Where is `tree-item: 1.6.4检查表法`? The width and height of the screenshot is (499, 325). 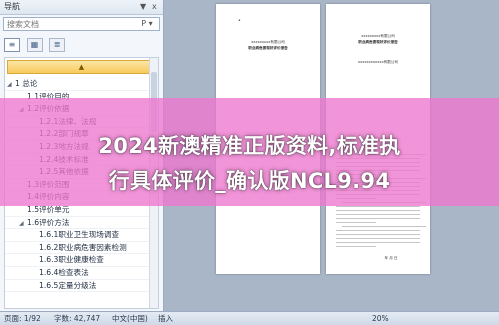 tree-item: 1.6.4检查表法 is located at coordinates (81, 273).